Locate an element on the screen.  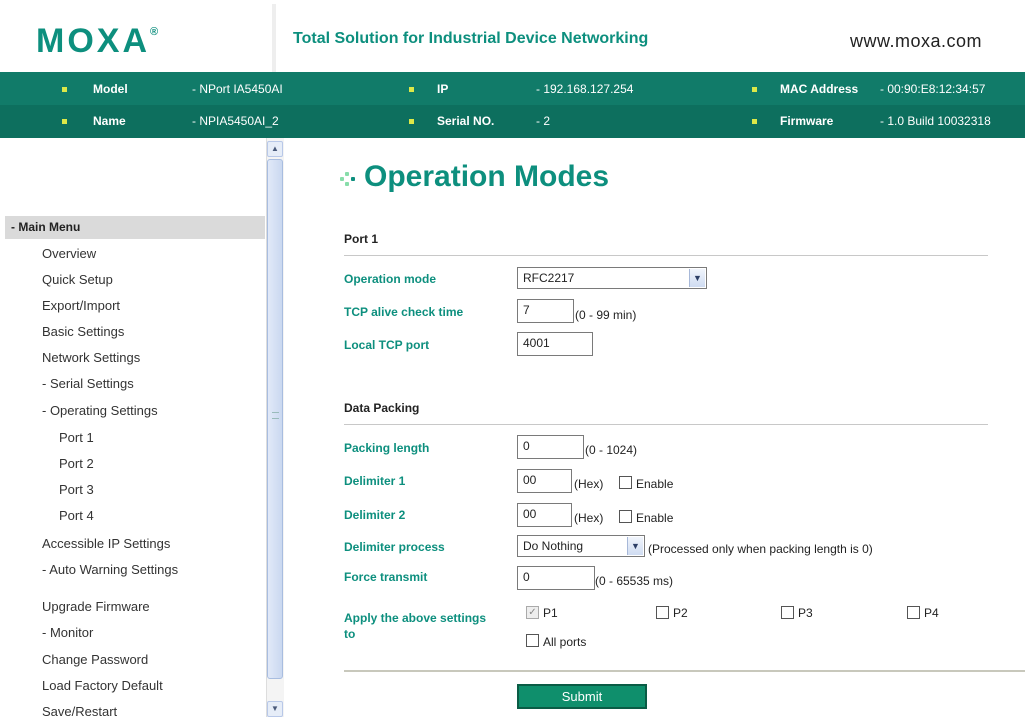
sidebar-item-accessible-ip-settings: Accessible IP Settings is located at coordinates (106, 543).